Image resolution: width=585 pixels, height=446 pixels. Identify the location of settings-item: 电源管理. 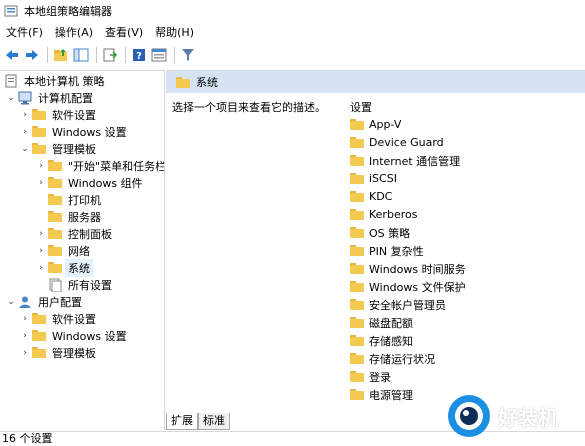
(381, 394).